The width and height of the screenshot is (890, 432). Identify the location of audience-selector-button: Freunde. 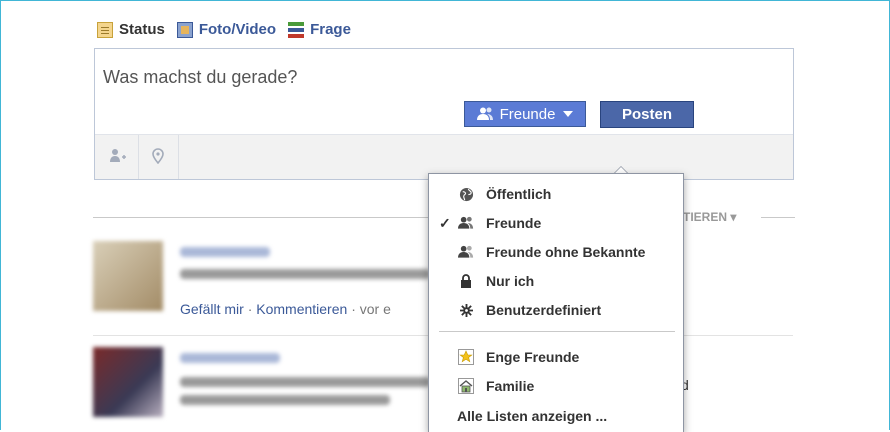
(525, 114).